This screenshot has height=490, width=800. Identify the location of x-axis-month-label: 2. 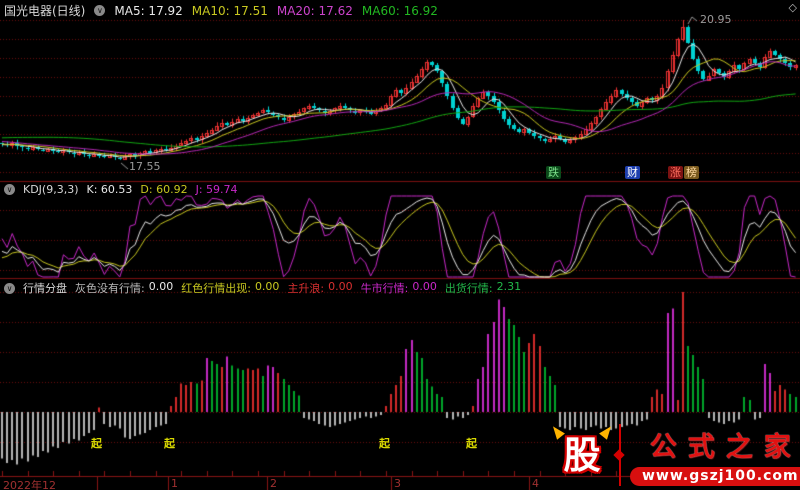
(273, 483).